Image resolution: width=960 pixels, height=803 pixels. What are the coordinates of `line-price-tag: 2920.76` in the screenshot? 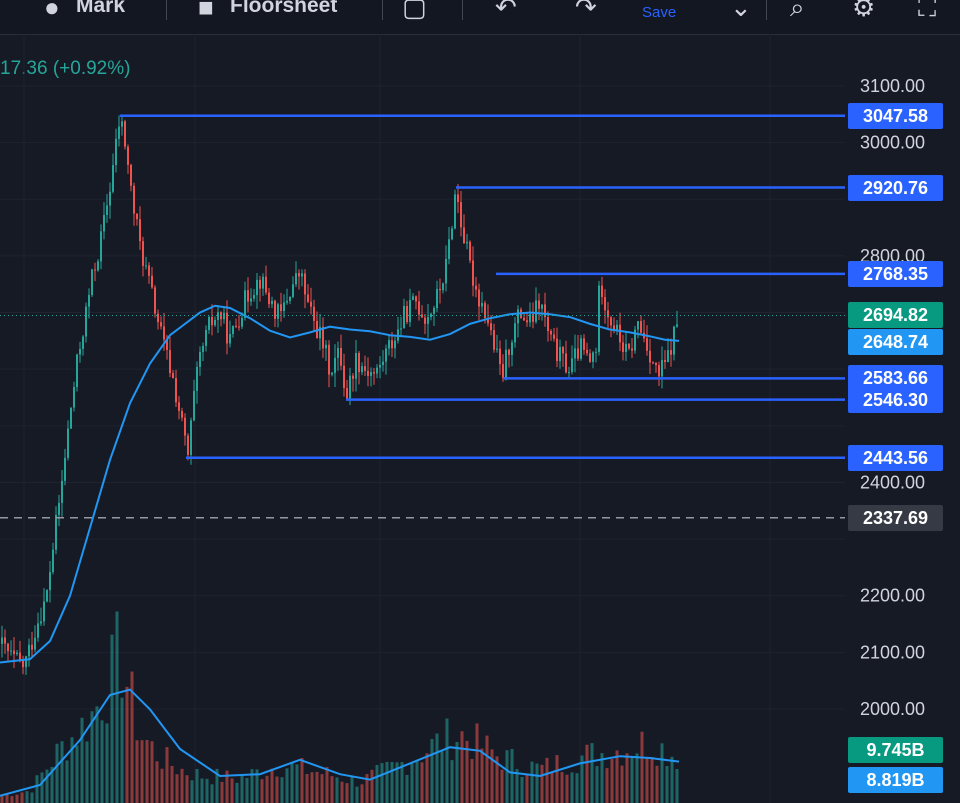 It's located at (895, 187).